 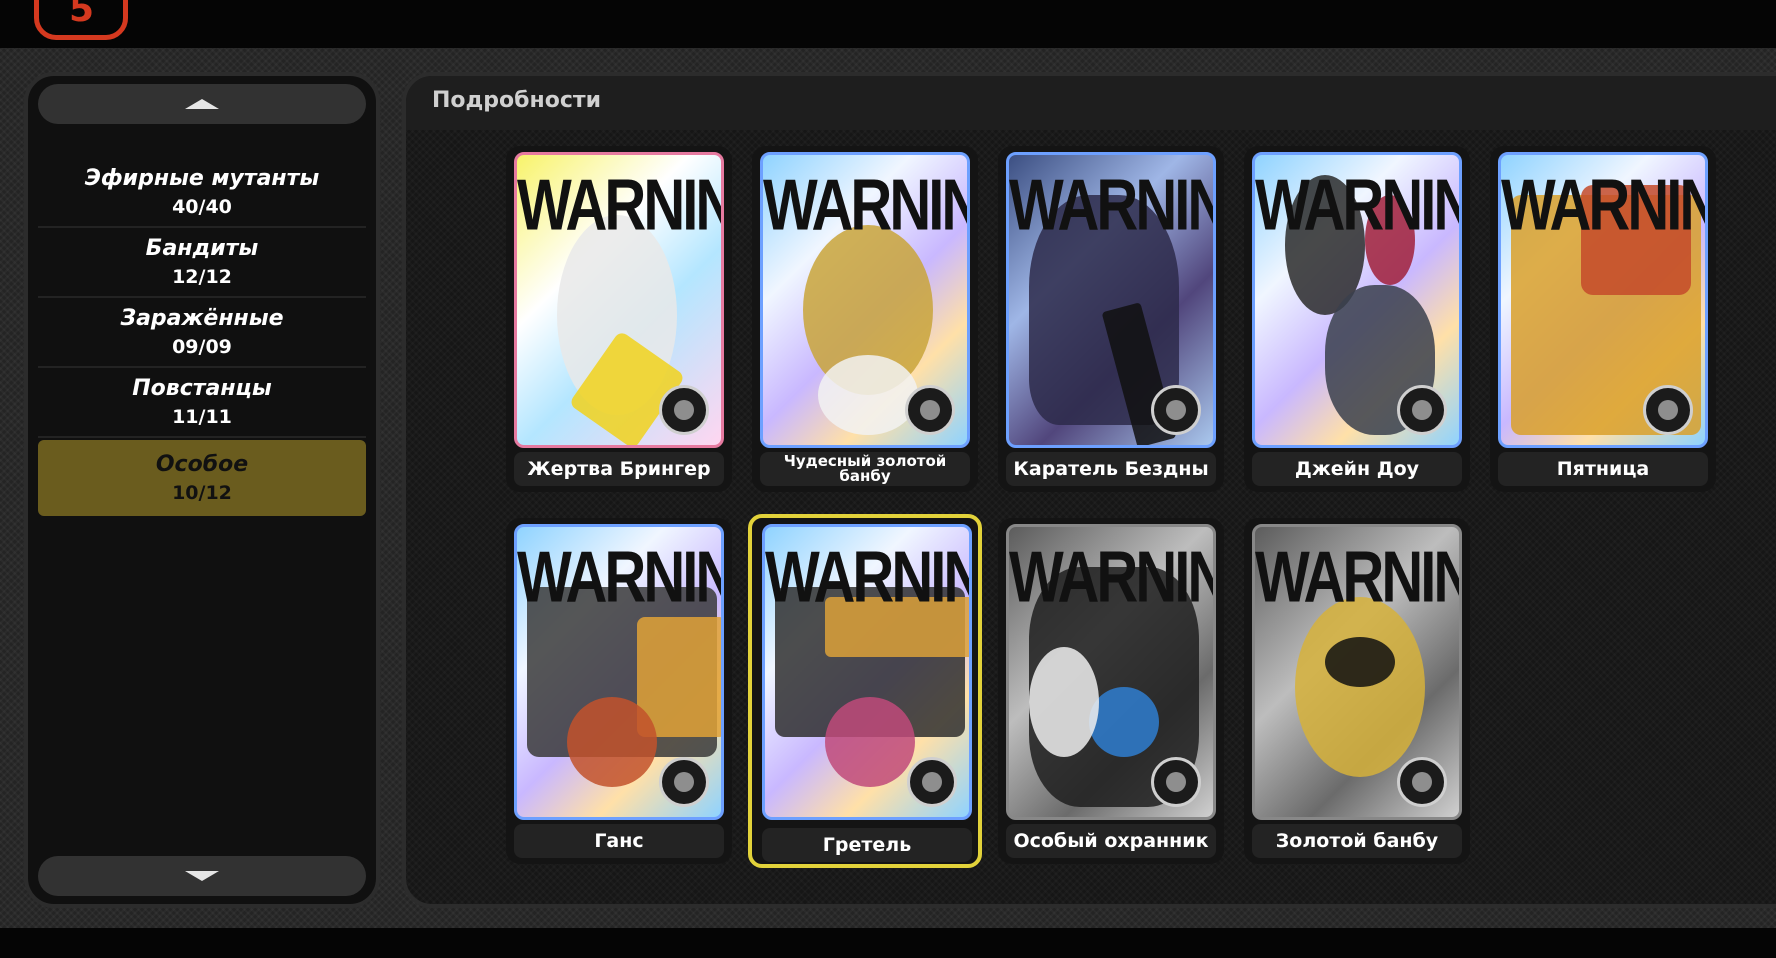 I want to click on card-name: Особый охранник, so click(x=1111, y=841).